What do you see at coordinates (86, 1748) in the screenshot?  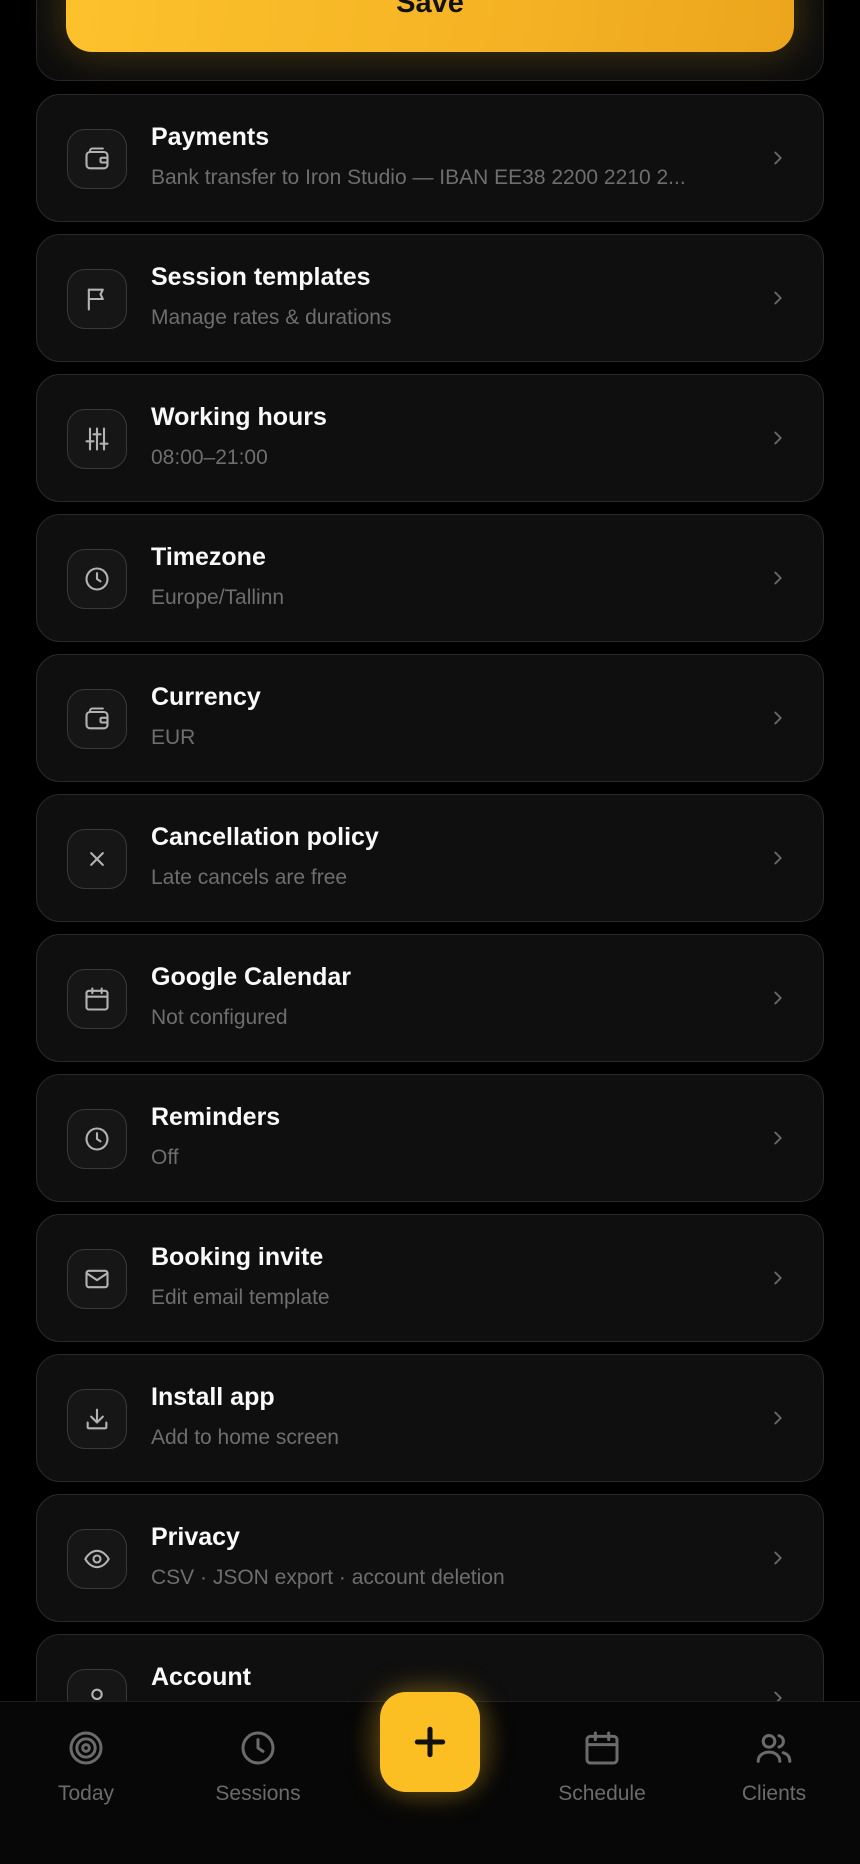 I see `target-icon` at bounding box center [86, 1748].